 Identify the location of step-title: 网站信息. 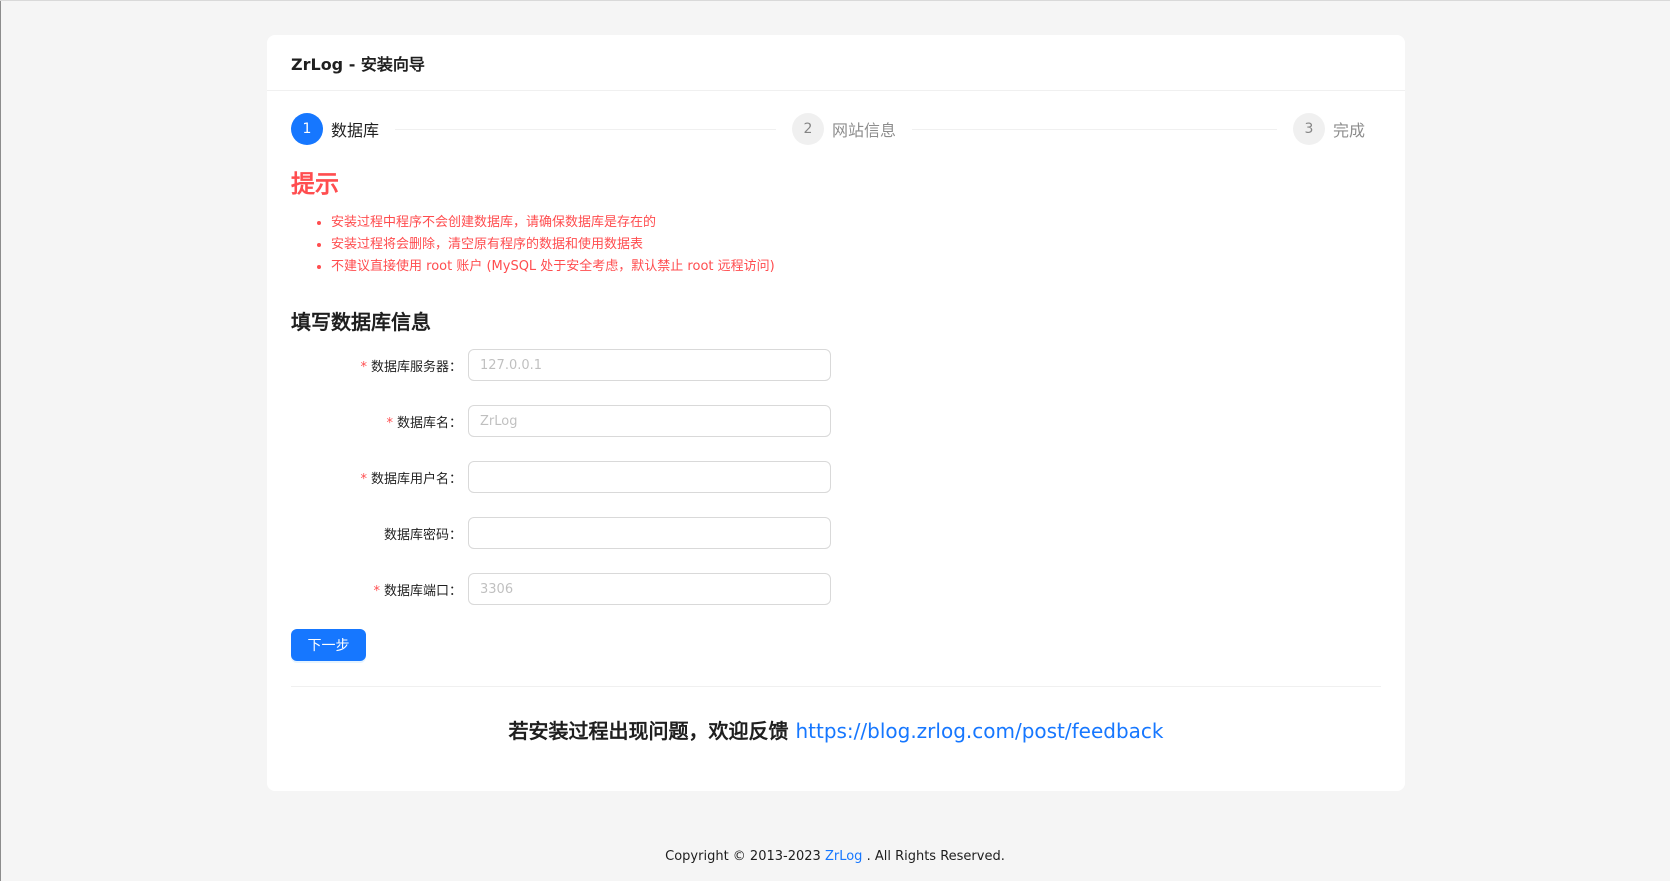
(864, 130).